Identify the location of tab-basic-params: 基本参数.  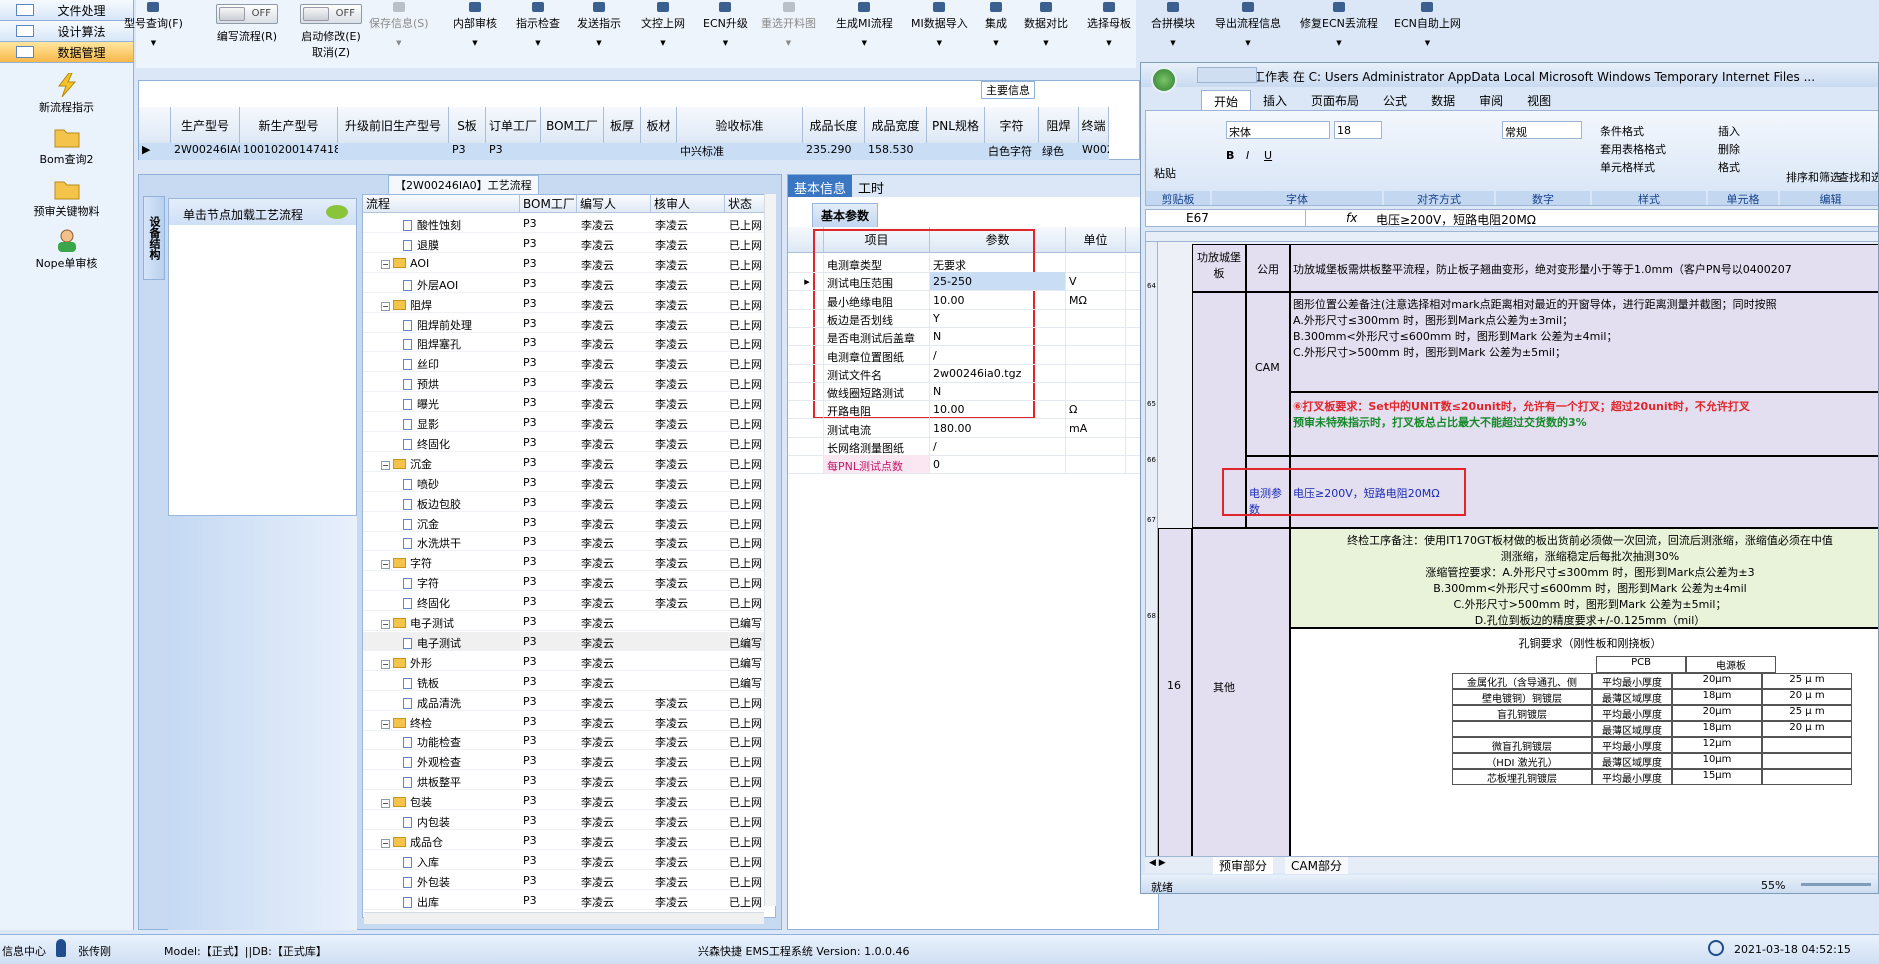
(845, 215).